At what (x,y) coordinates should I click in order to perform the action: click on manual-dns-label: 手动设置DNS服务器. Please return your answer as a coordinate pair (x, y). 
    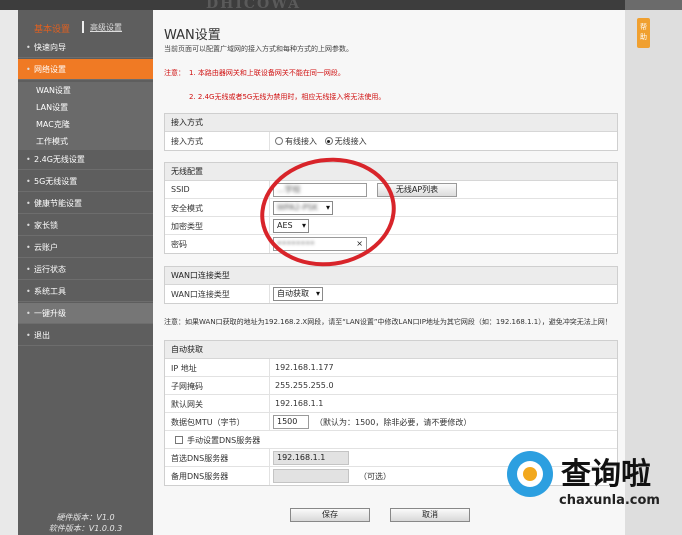
    Looking at the image, I should click on (224, 440).